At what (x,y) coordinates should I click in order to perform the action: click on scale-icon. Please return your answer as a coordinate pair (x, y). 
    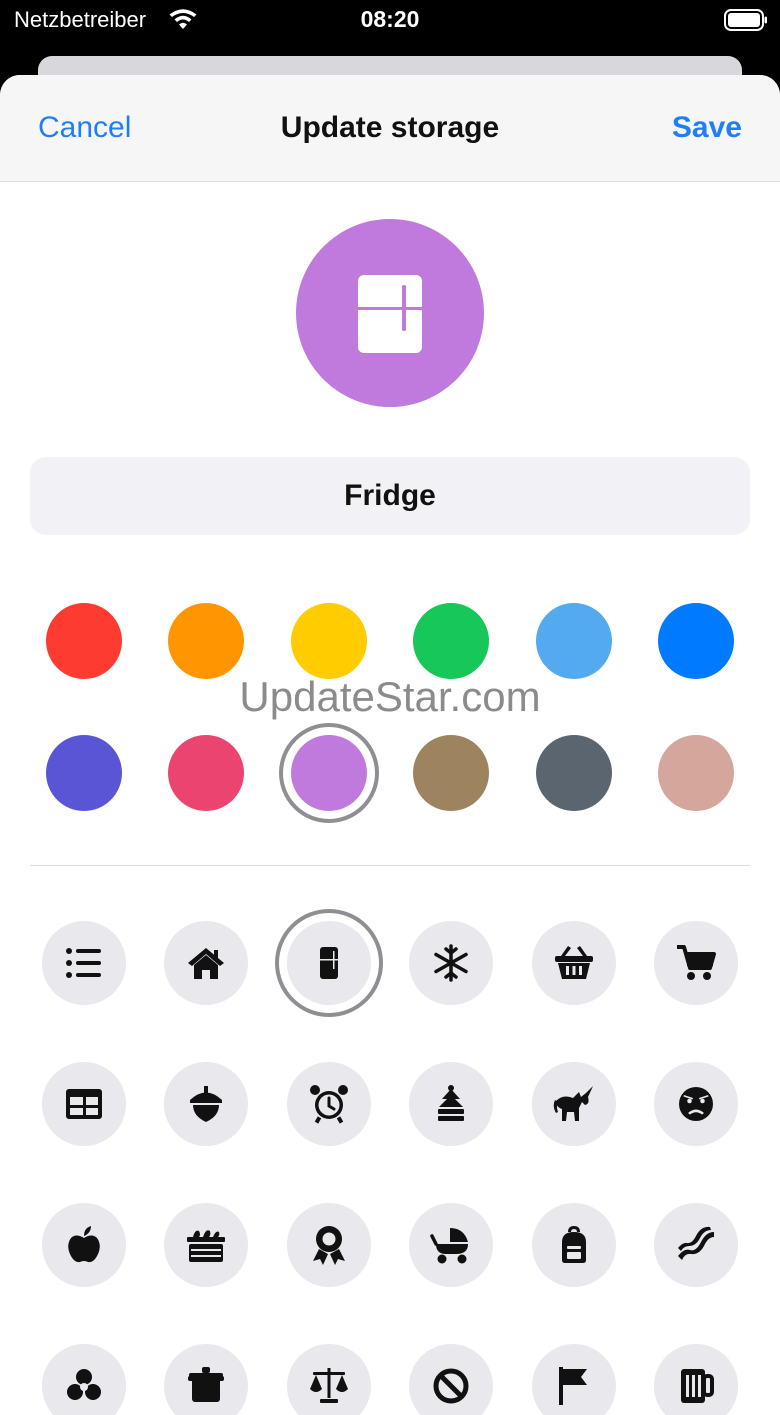
    Looking at the image, I should click on (328, 1385).